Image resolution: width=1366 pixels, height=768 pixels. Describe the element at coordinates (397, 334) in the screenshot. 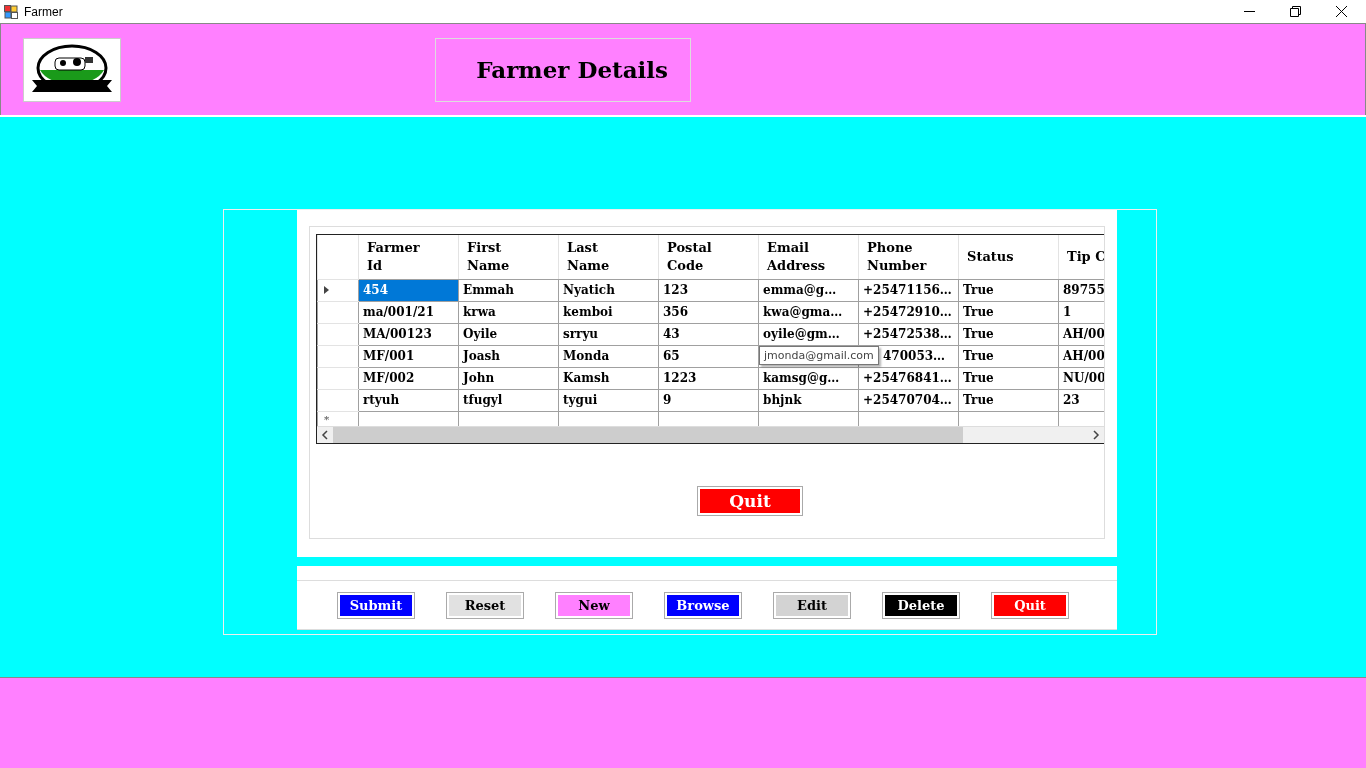

I see `table-cell: MA/00123` at that location.